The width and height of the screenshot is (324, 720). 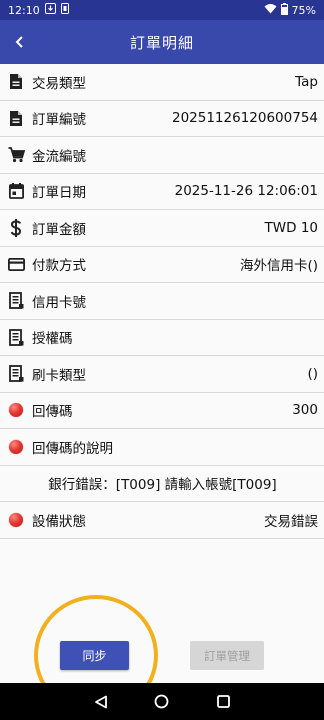 I want to click on sim-notification-icon, so click(x=64, y=10).